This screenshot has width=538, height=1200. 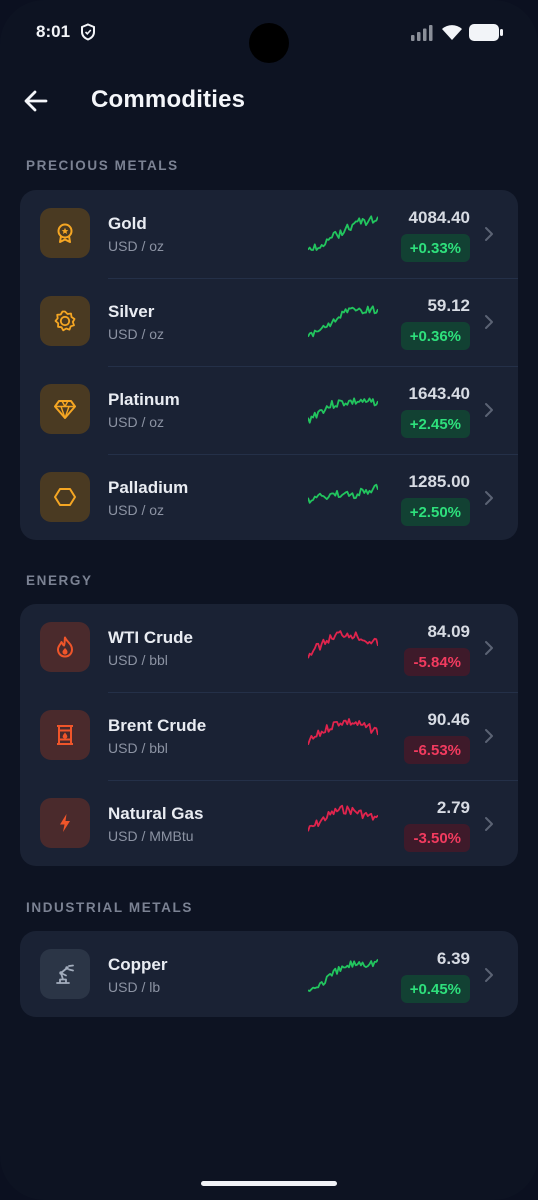 What do you see at coordinates (435, 424) in the screenshot?
I see `change-badge: +2.45%` at bounding box center [435, 424].